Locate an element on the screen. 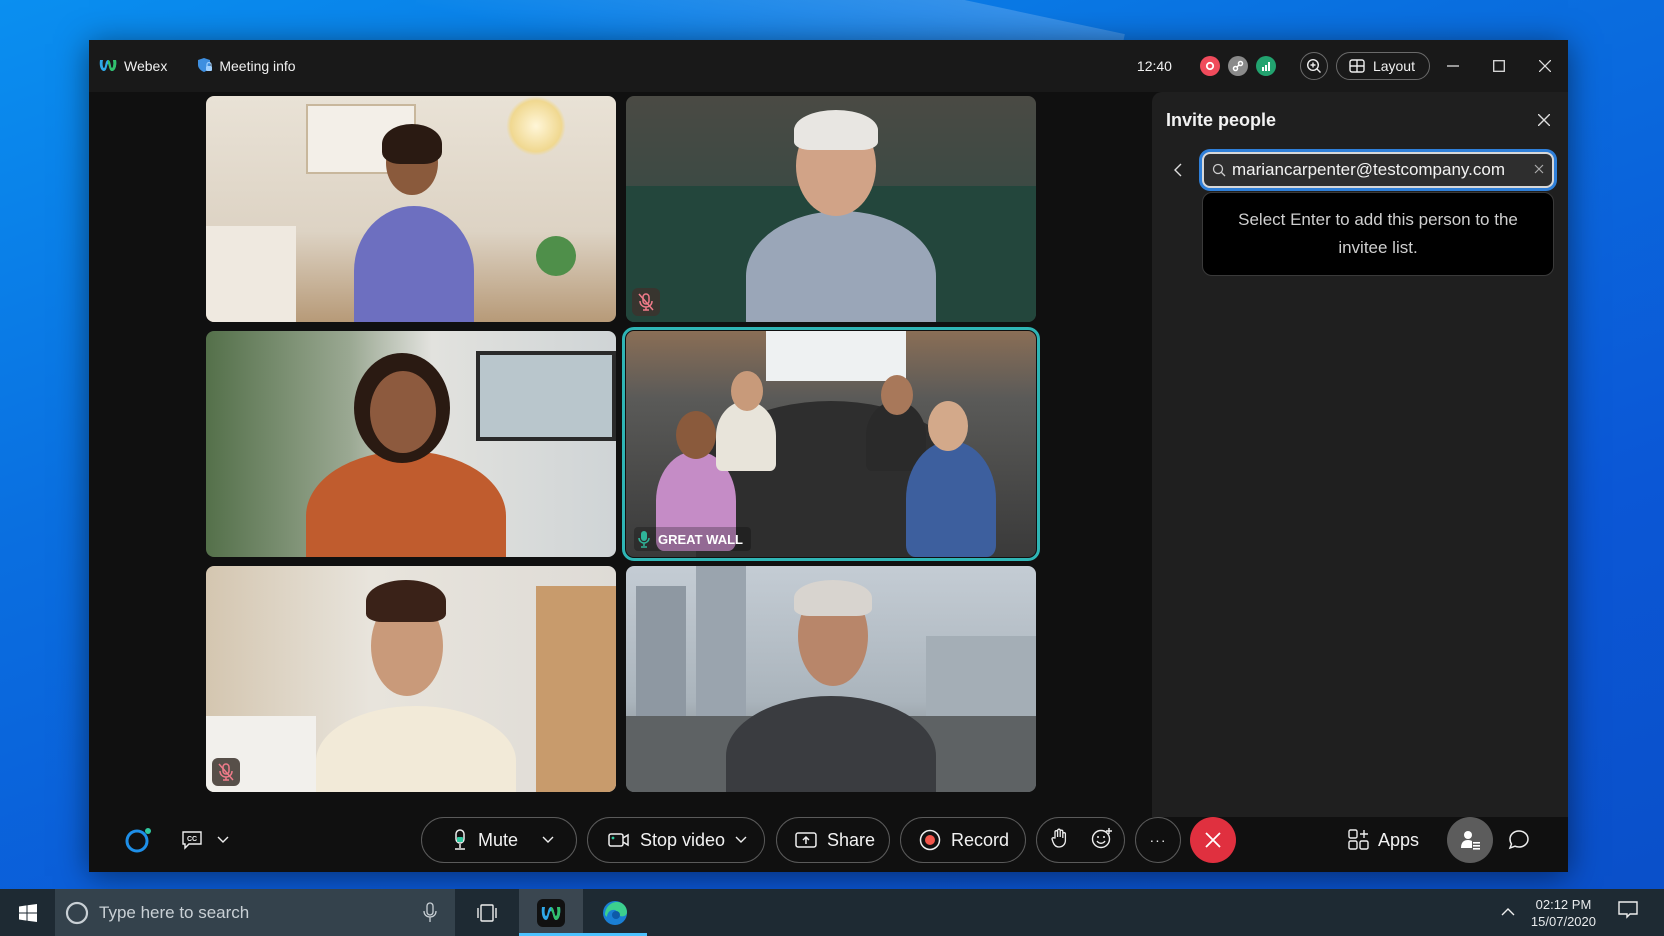  mute-label: Mute is located at coordinates (498, 839).